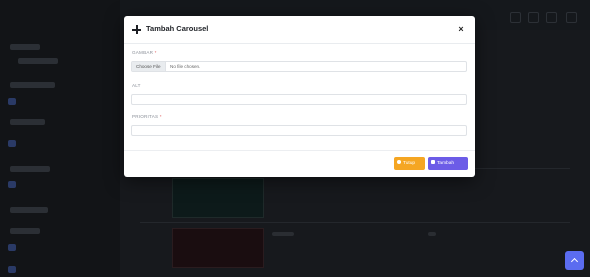  I want to click on gambar-label: GAMBAR *, so click(144, 52).